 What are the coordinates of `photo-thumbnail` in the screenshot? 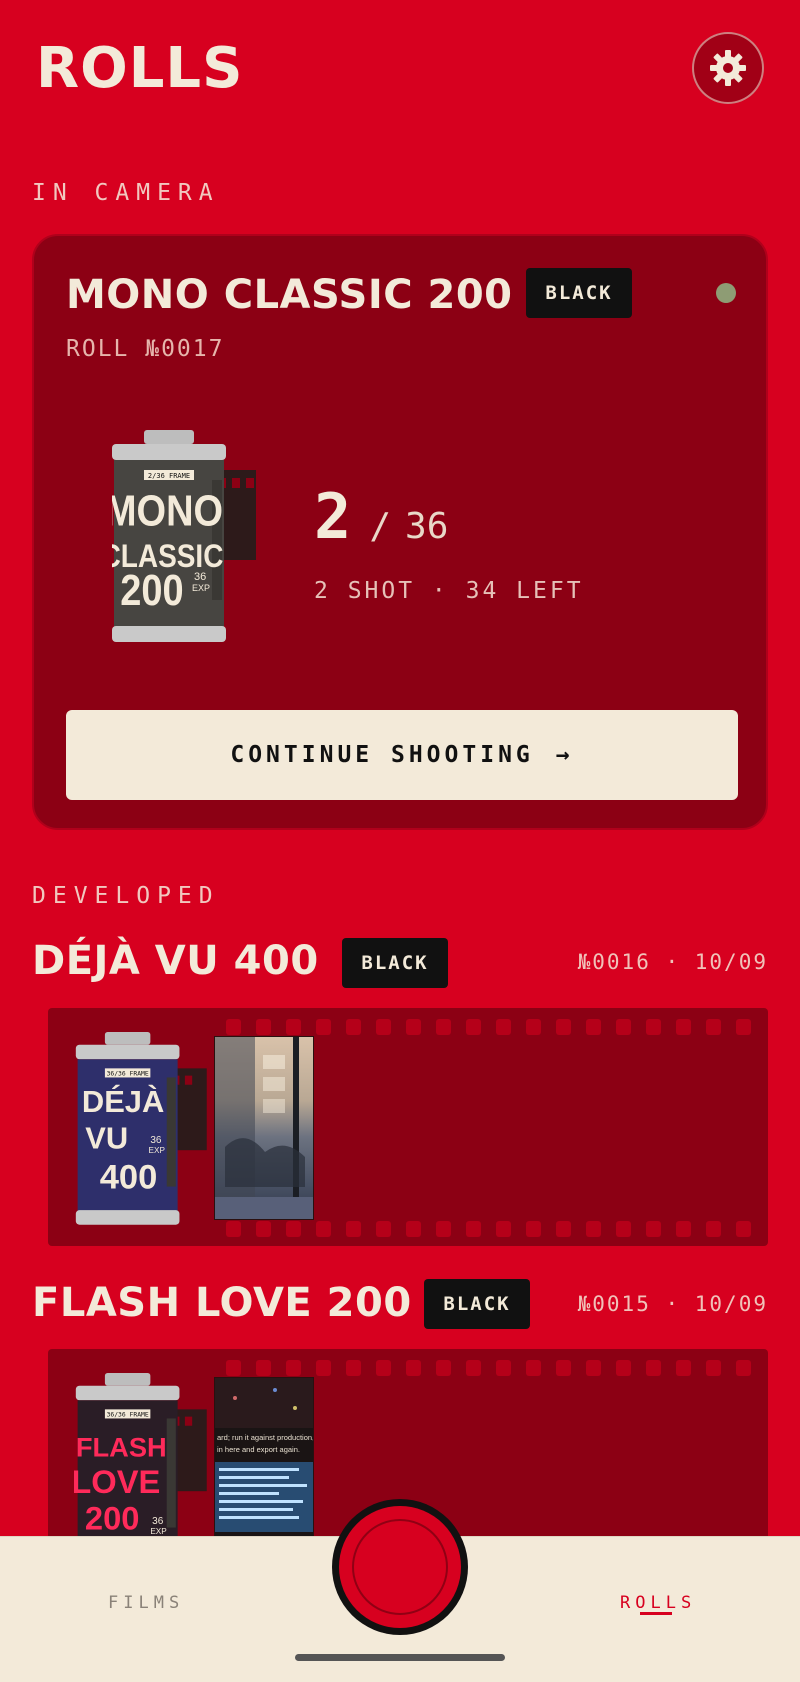 It's located at (264, 1128).